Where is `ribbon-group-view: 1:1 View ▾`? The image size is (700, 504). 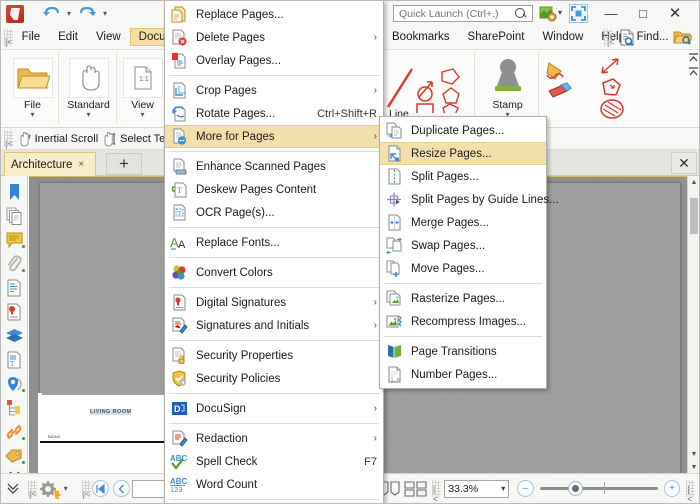
ribbon-group-view: 1:1 View ▾ is located at coordinates (143, 88).